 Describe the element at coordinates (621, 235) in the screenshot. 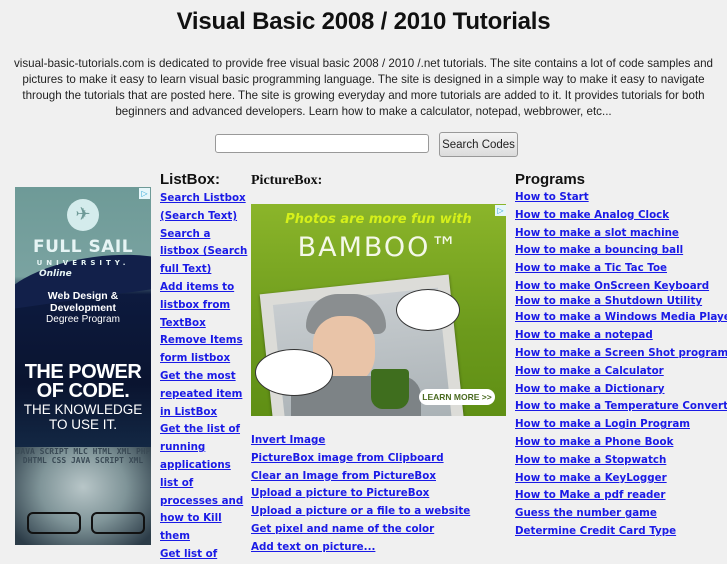

I see `program-link: How to make a slot machine` at that location.